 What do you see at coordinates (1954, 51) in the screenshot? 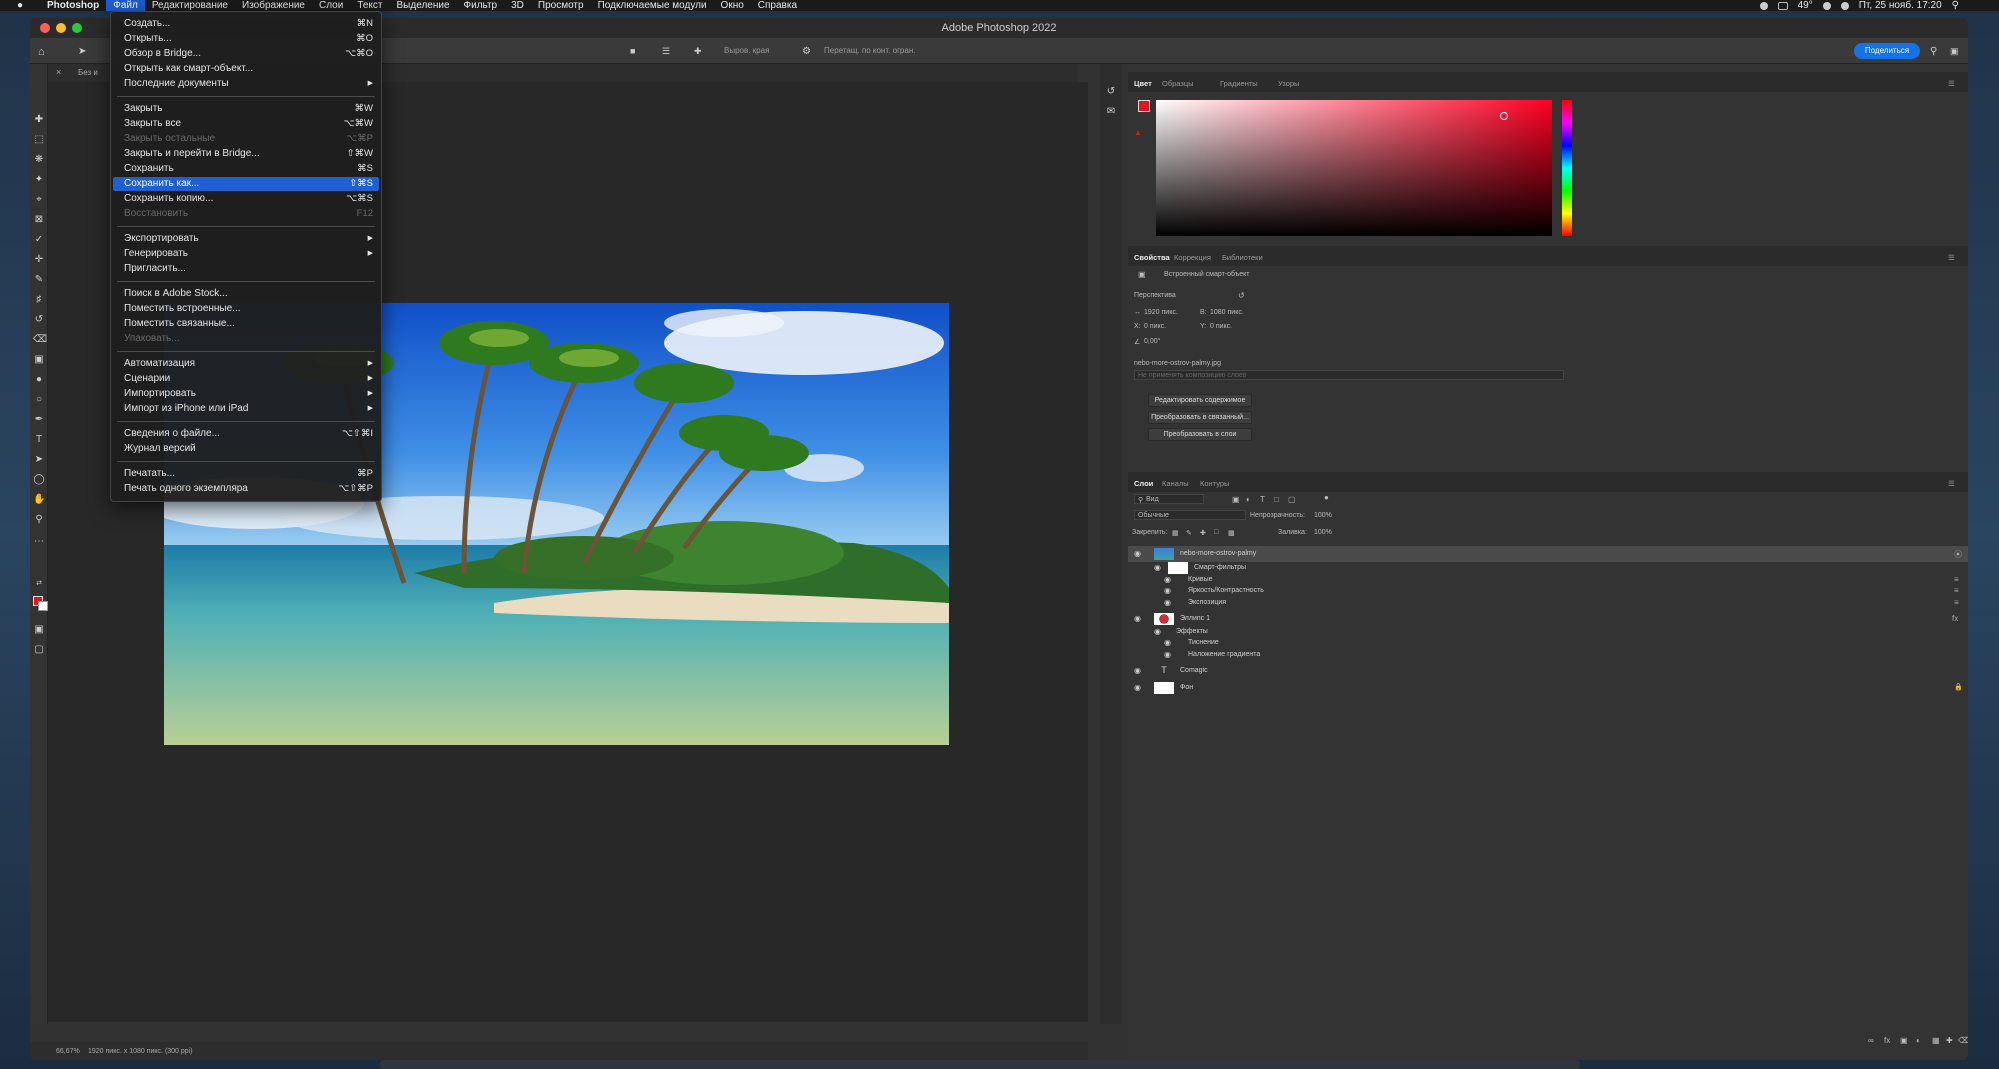
I see `workspace-icon: ▣` at bounding box center [1954, 51].